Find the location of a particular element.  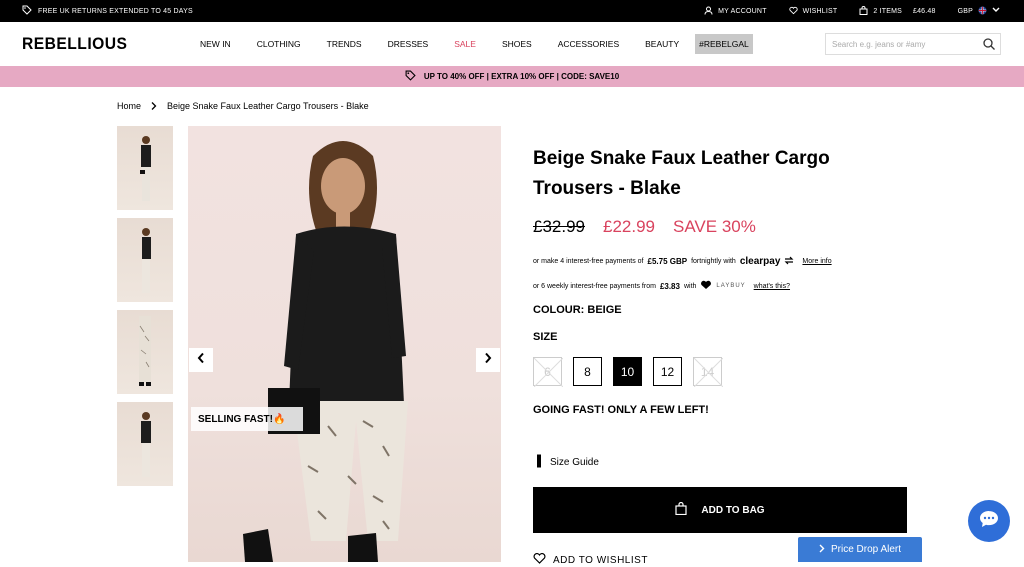

discount-badge: SAVE 30% is located at coordinates (714, 226).